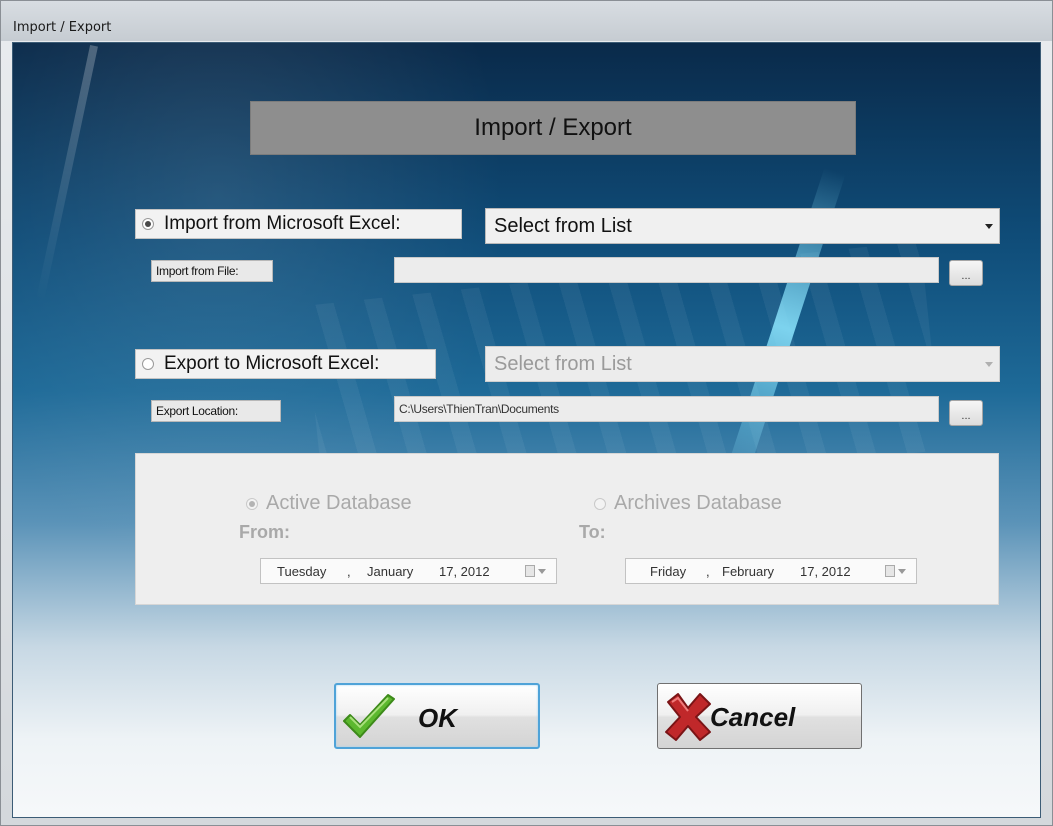  I want to click on to-date-picker: Friday , February 17, 2012, so click(771, 571).